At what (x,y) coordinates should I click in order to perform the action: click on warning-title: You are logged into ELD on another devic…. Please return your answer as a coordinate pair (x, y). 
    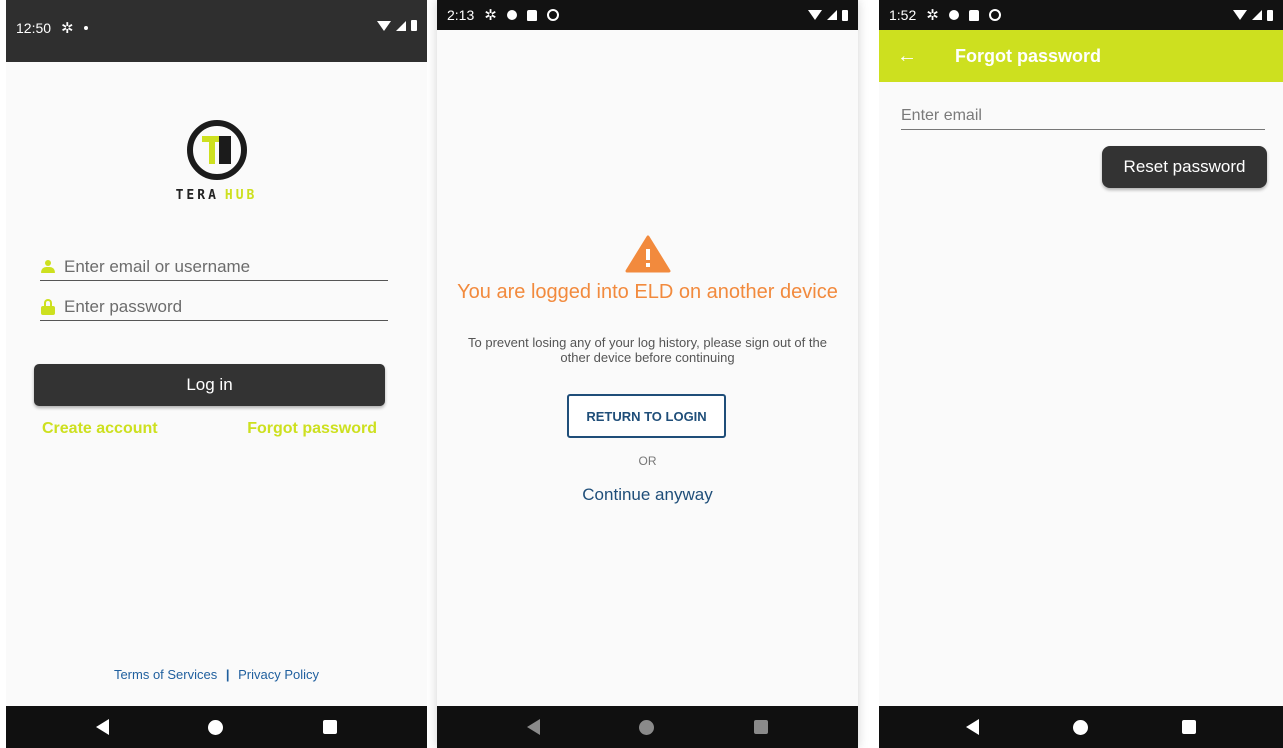
    Looking at the image, I should click on (647, 292).